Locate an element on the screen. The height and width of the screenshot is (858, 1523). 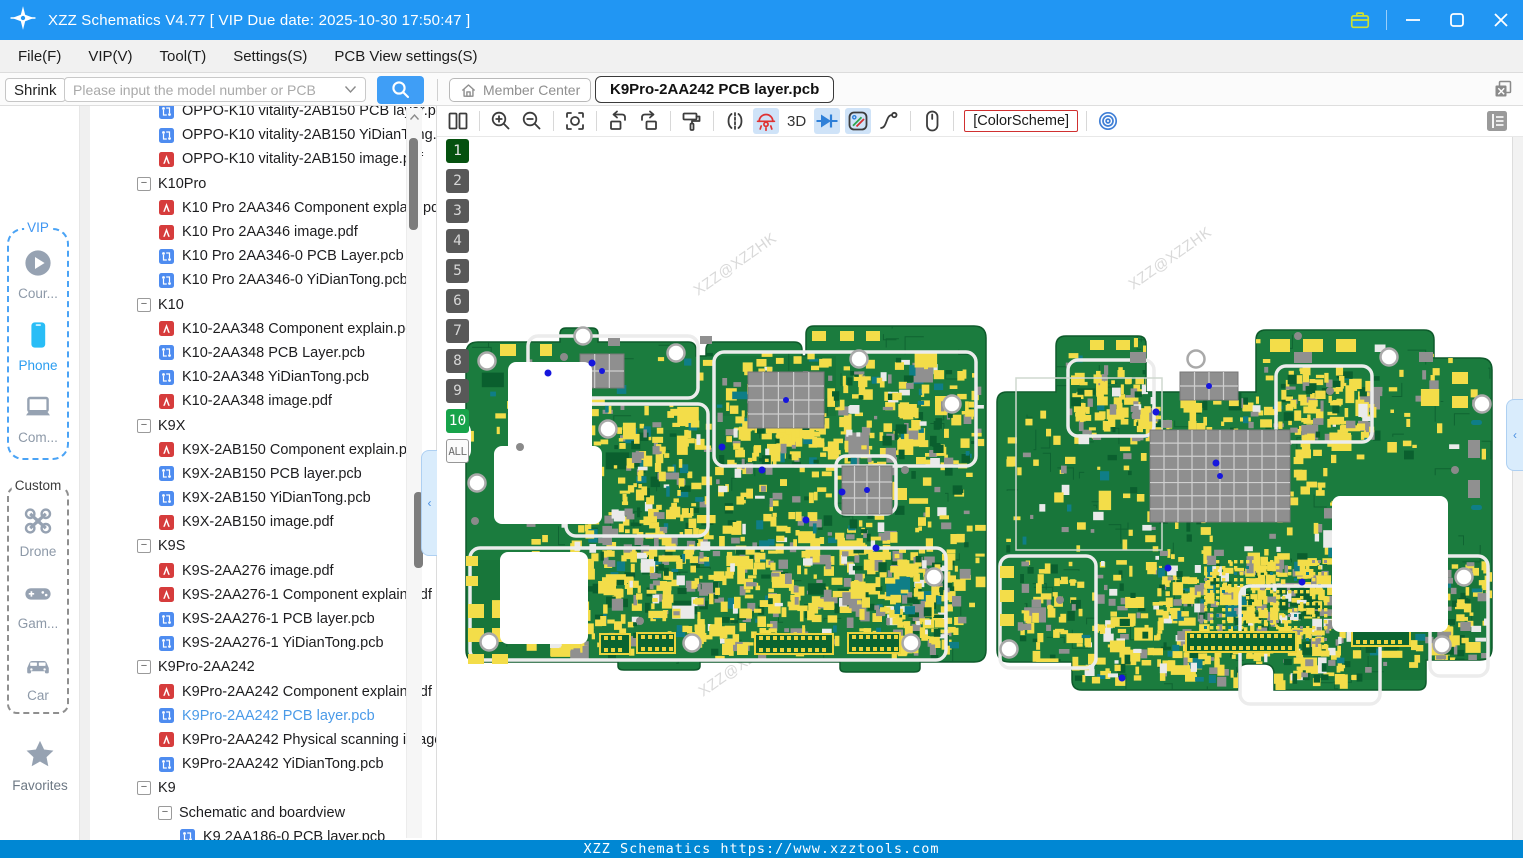
zoom-out-icon is located at coordinates (532, 121).